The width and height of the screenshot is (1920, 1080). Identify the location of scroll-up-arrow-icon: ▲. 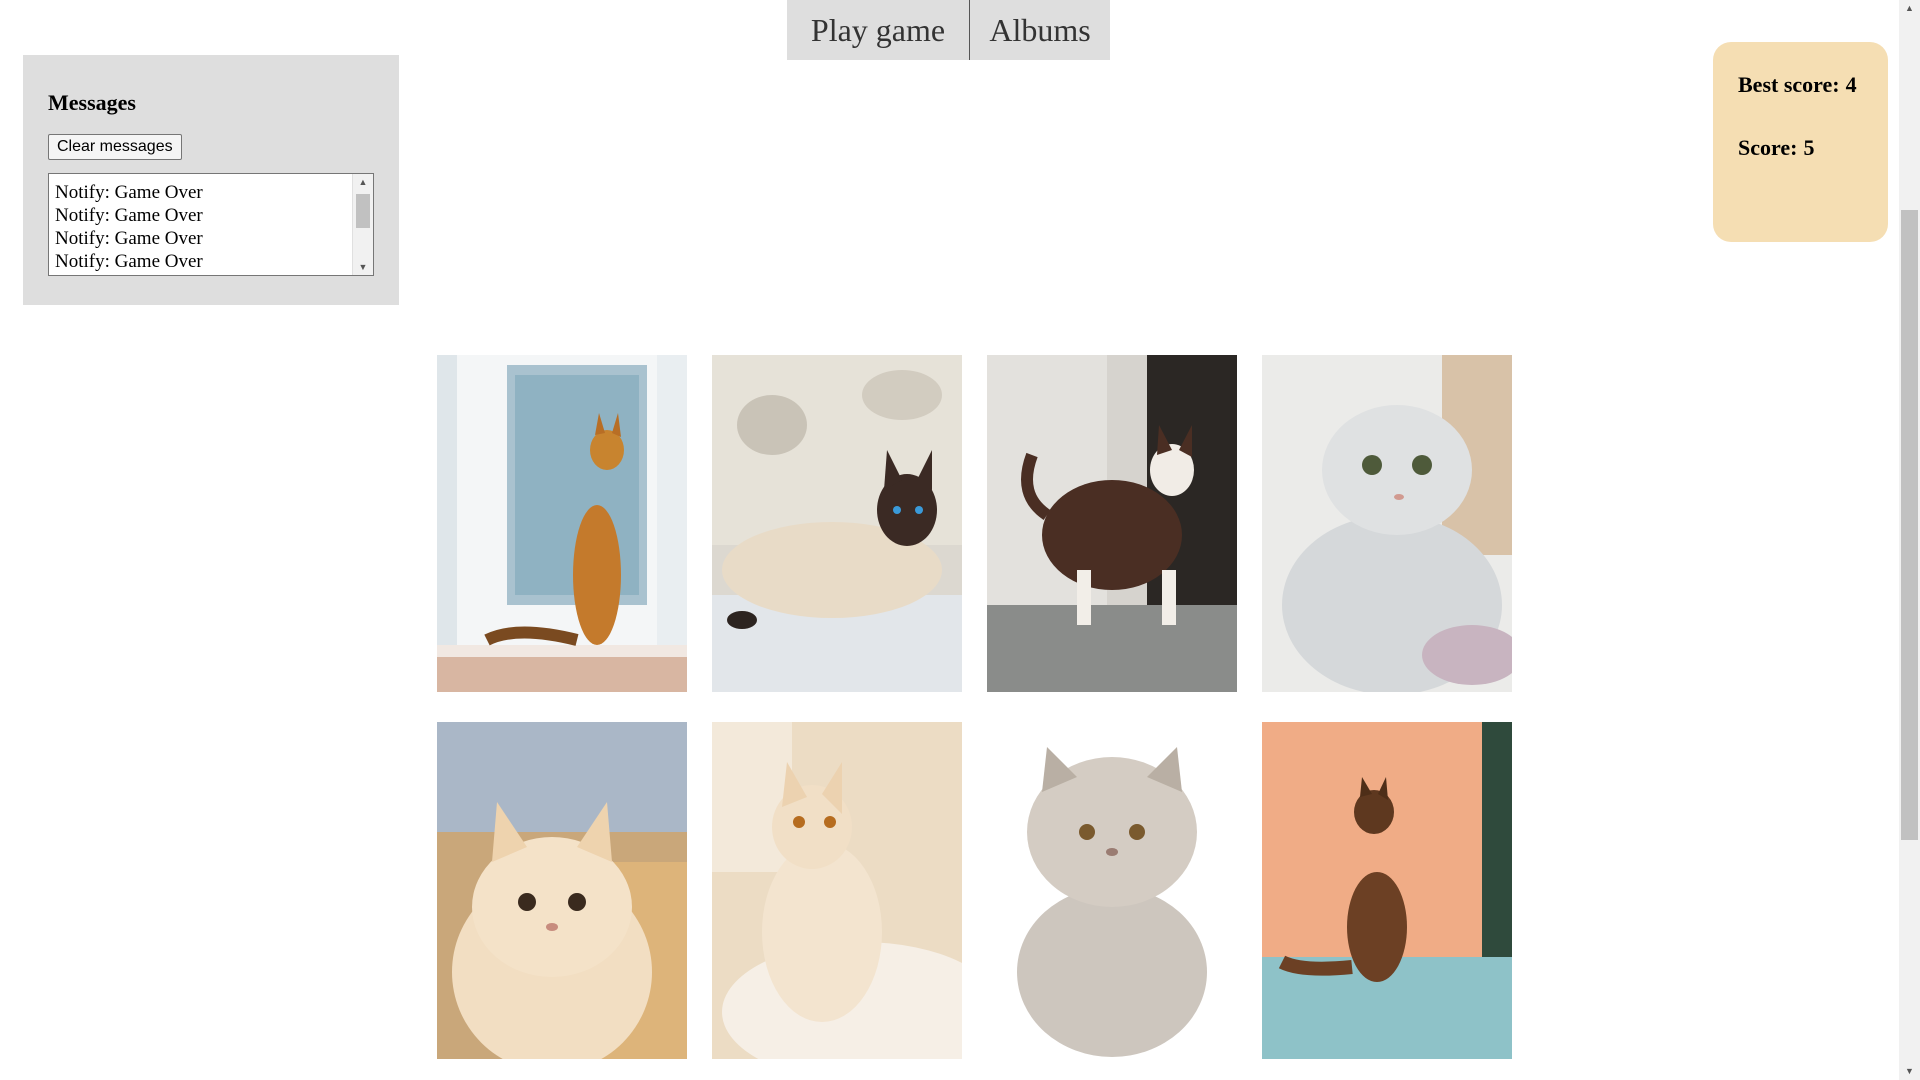
(363, 182).